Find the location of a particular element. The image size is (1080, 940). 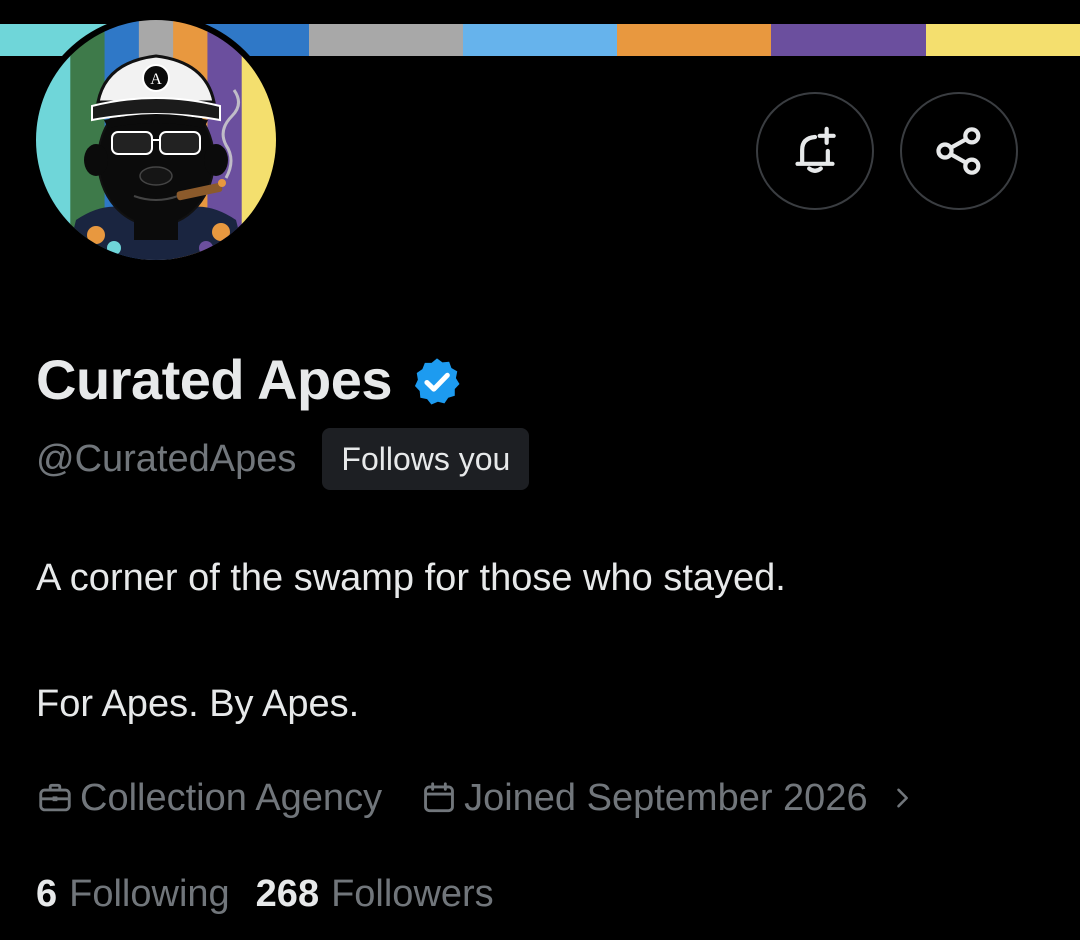

following-count: 6 is located at coordinates (47, 894).